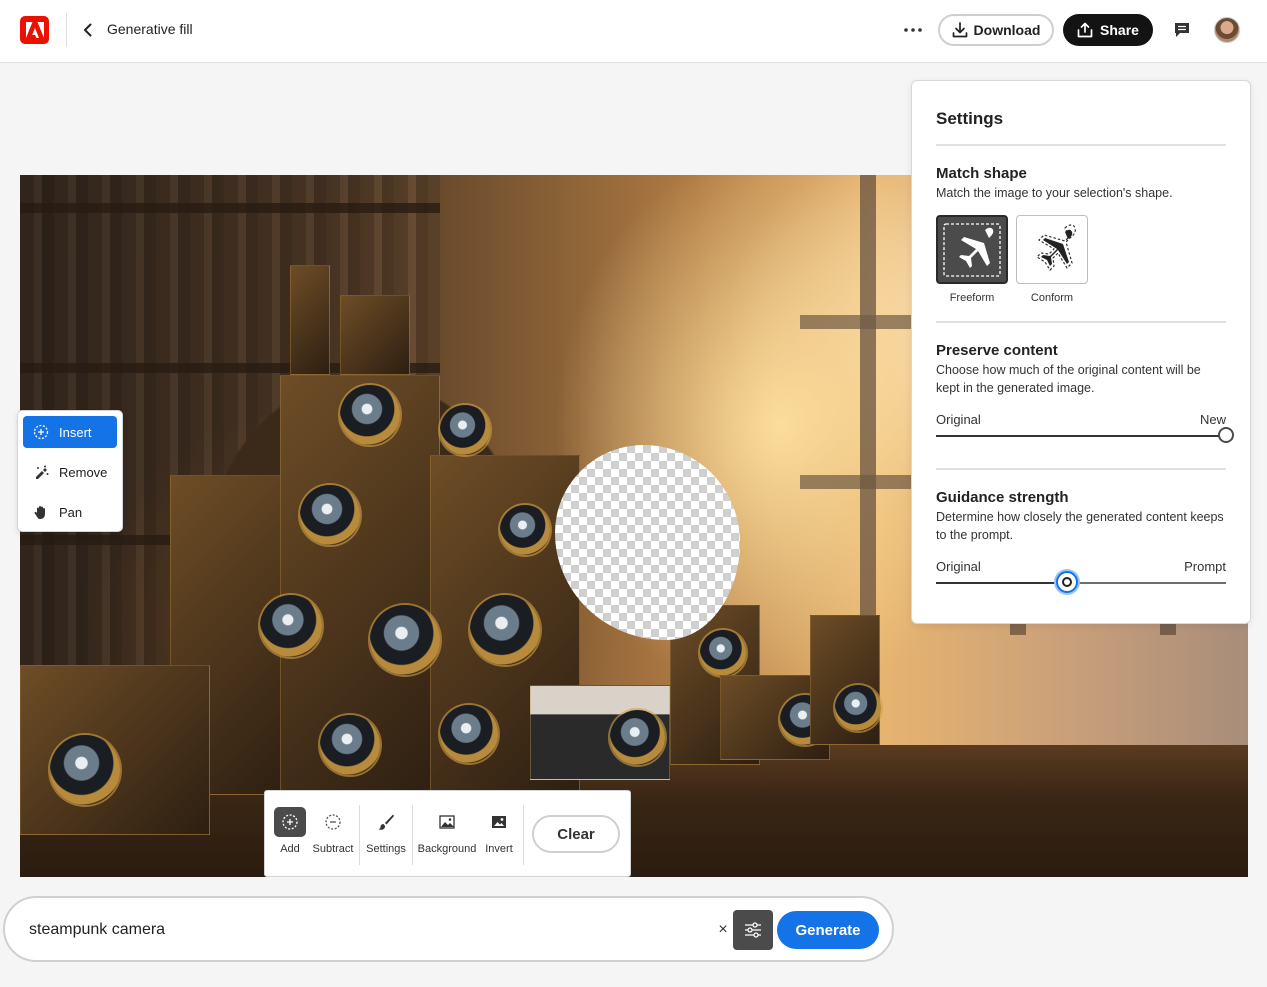  What do you see at coordinates (359, 930) in the screenshot?
I see `prompt-input` at bounding box center [359, 930].